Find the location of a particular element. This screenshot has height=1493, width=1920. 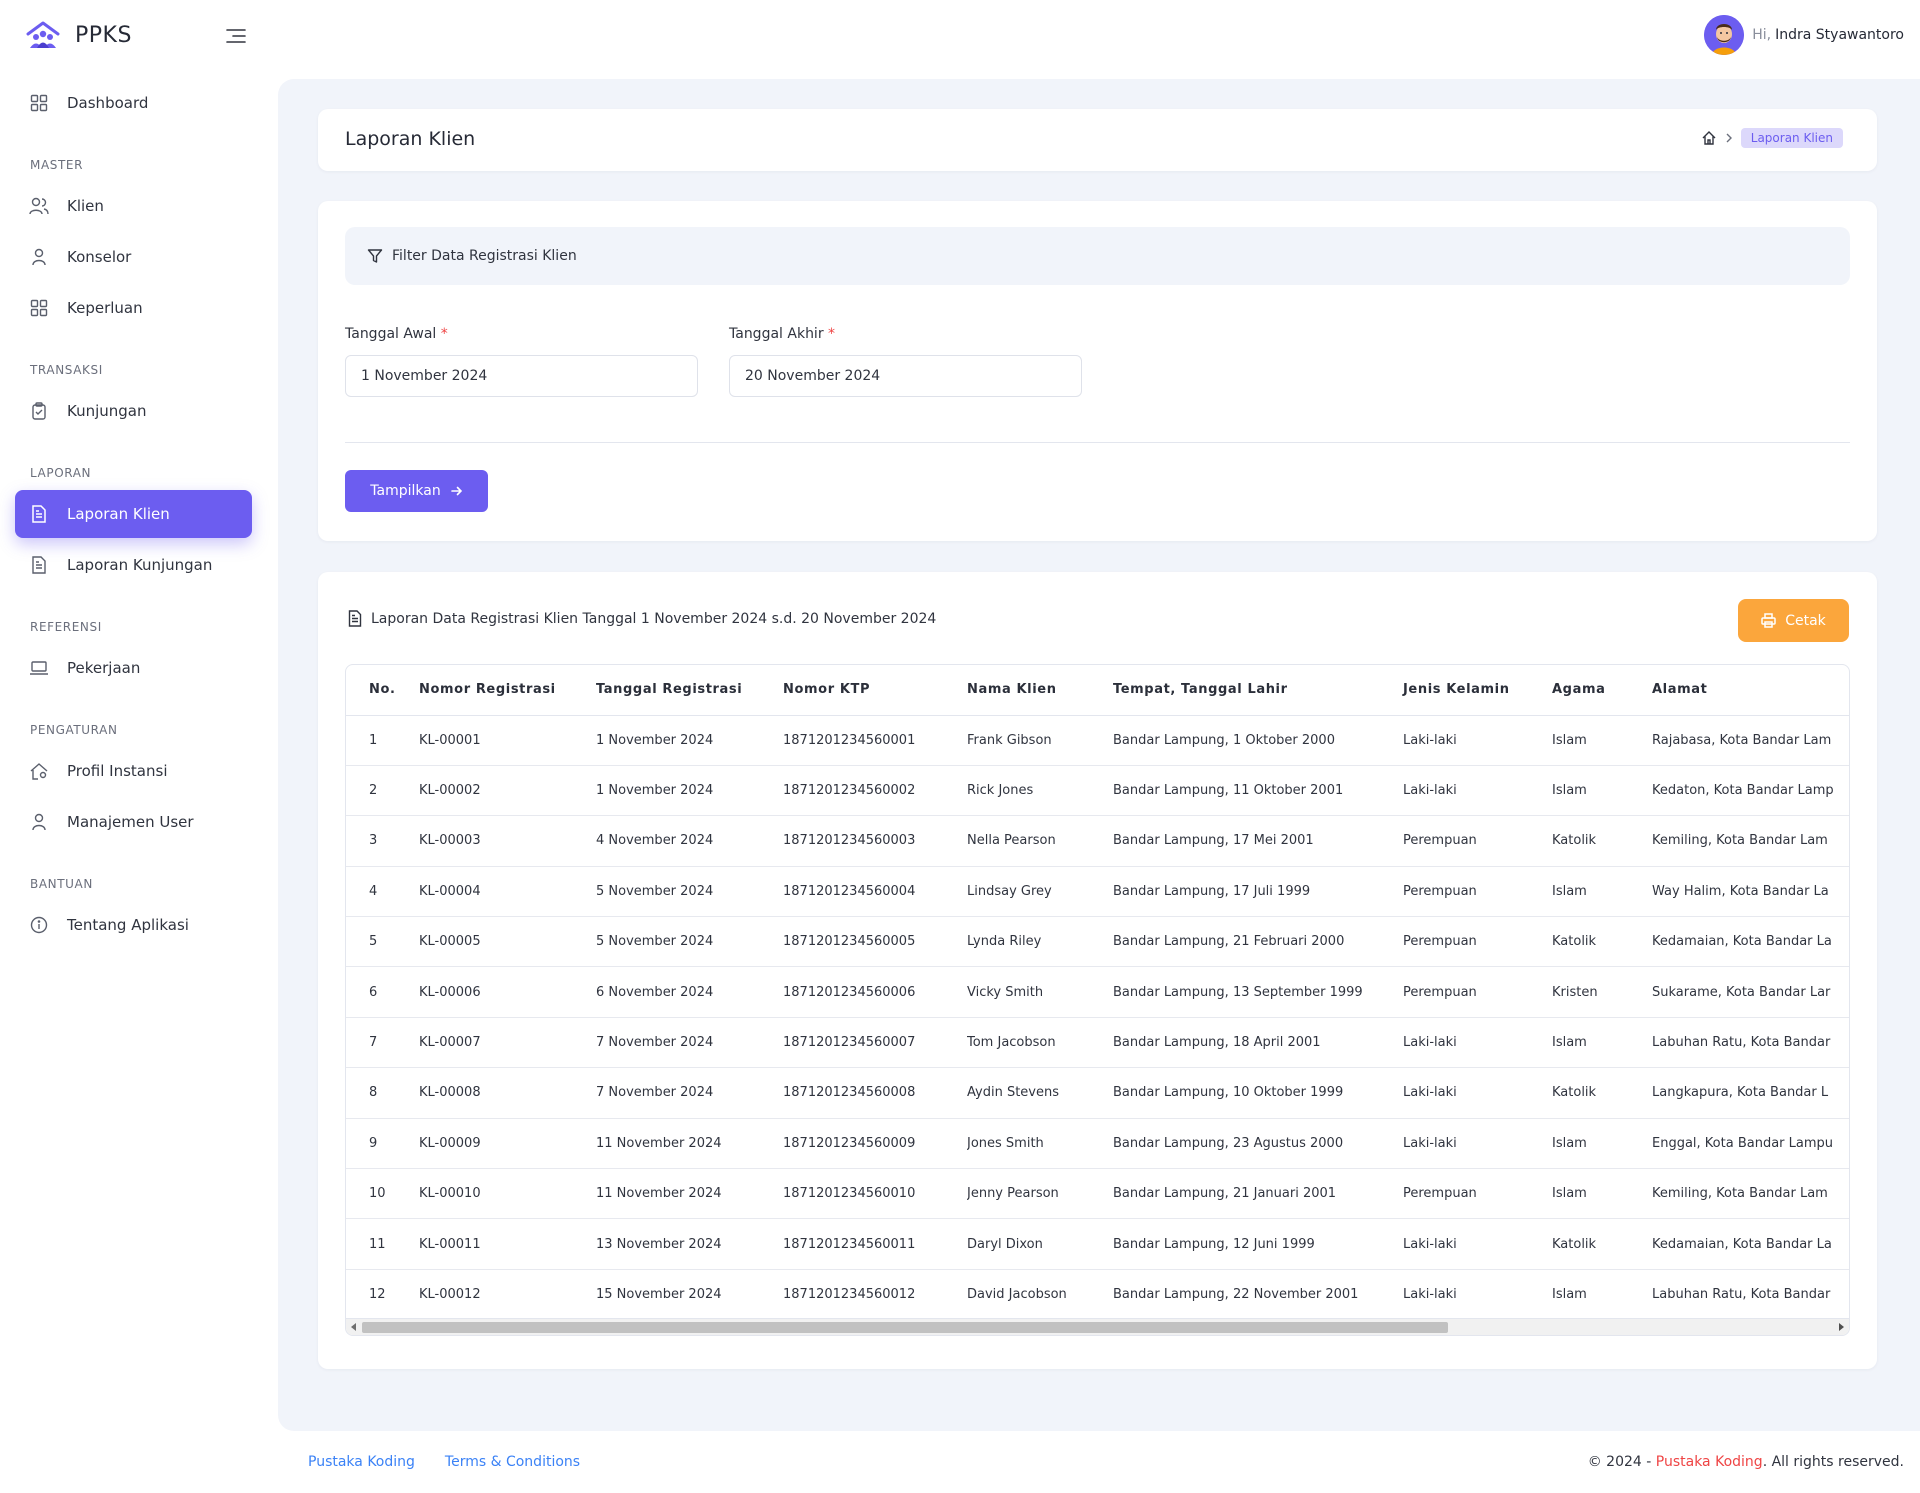

sidebar-item-label: Kunjungan is located at coordinates (107, 411).